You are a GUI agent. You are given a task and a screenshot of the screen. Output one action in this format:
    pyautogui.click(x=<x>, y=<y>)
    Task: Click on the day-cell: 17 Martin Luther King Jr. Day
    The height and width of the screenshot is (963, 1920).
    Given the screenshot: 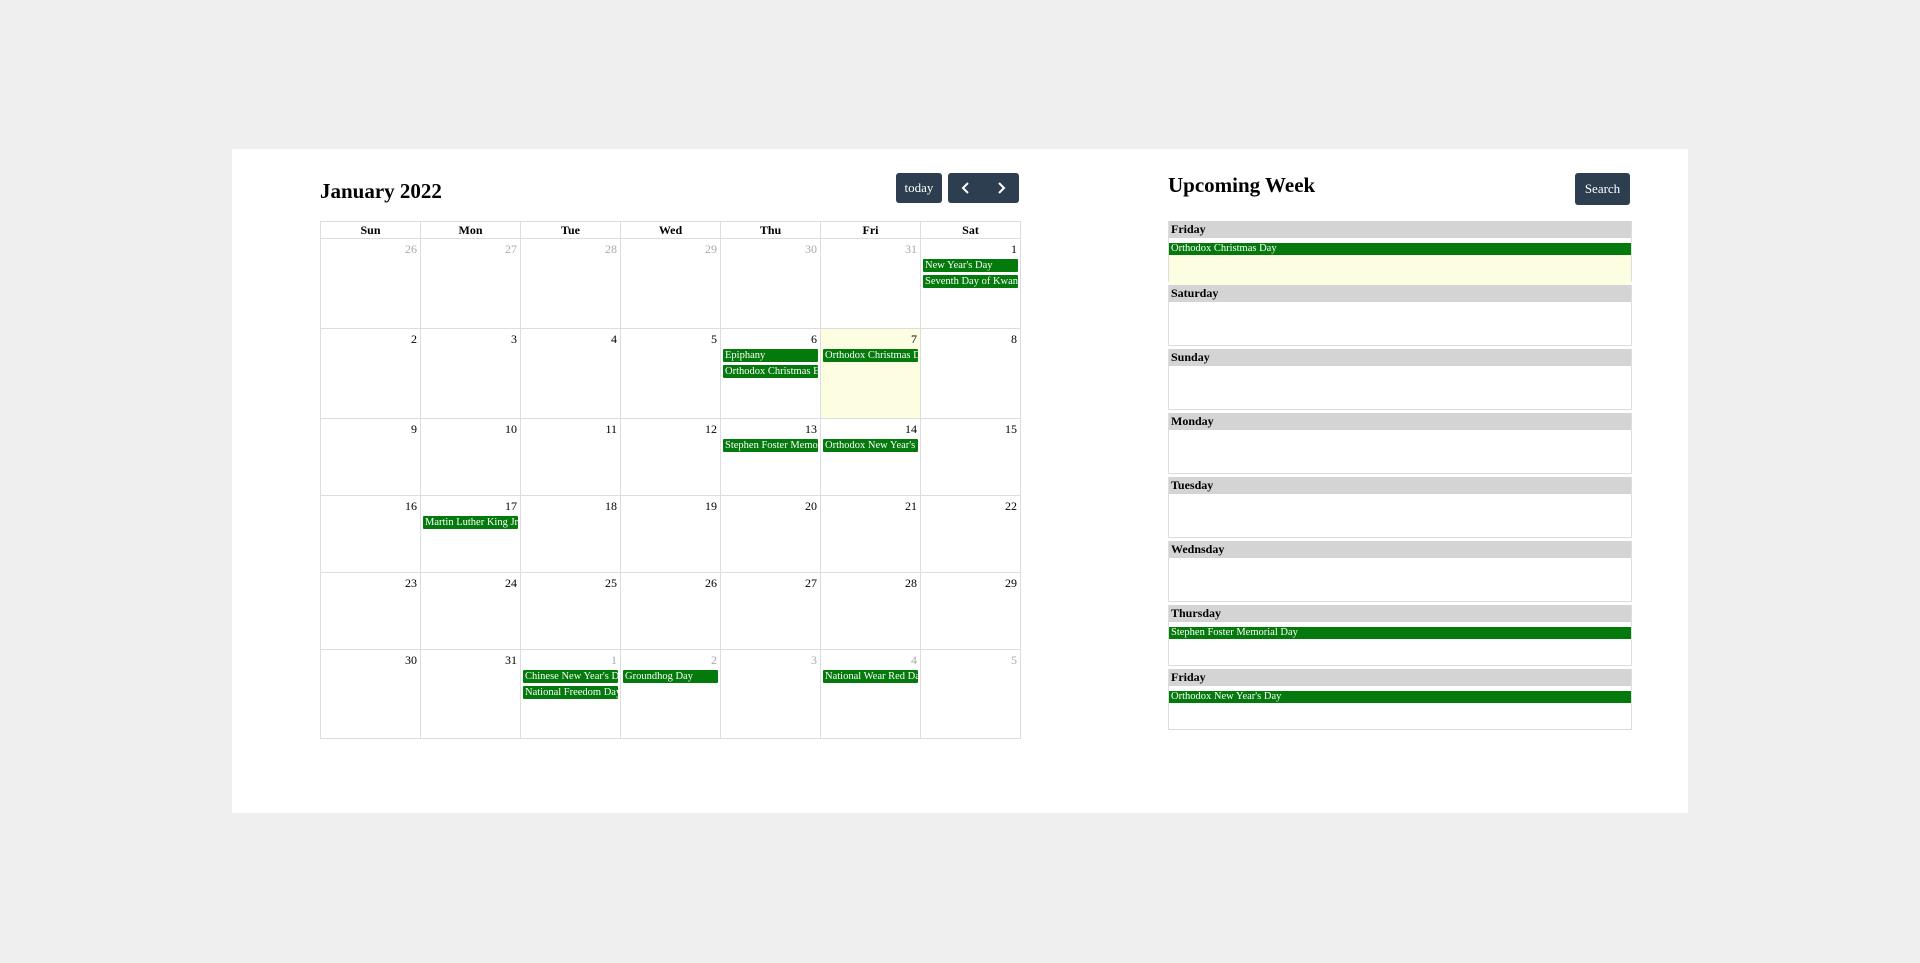 What is the action you would take?
    pyautogui.click(x=470, y=534)
    